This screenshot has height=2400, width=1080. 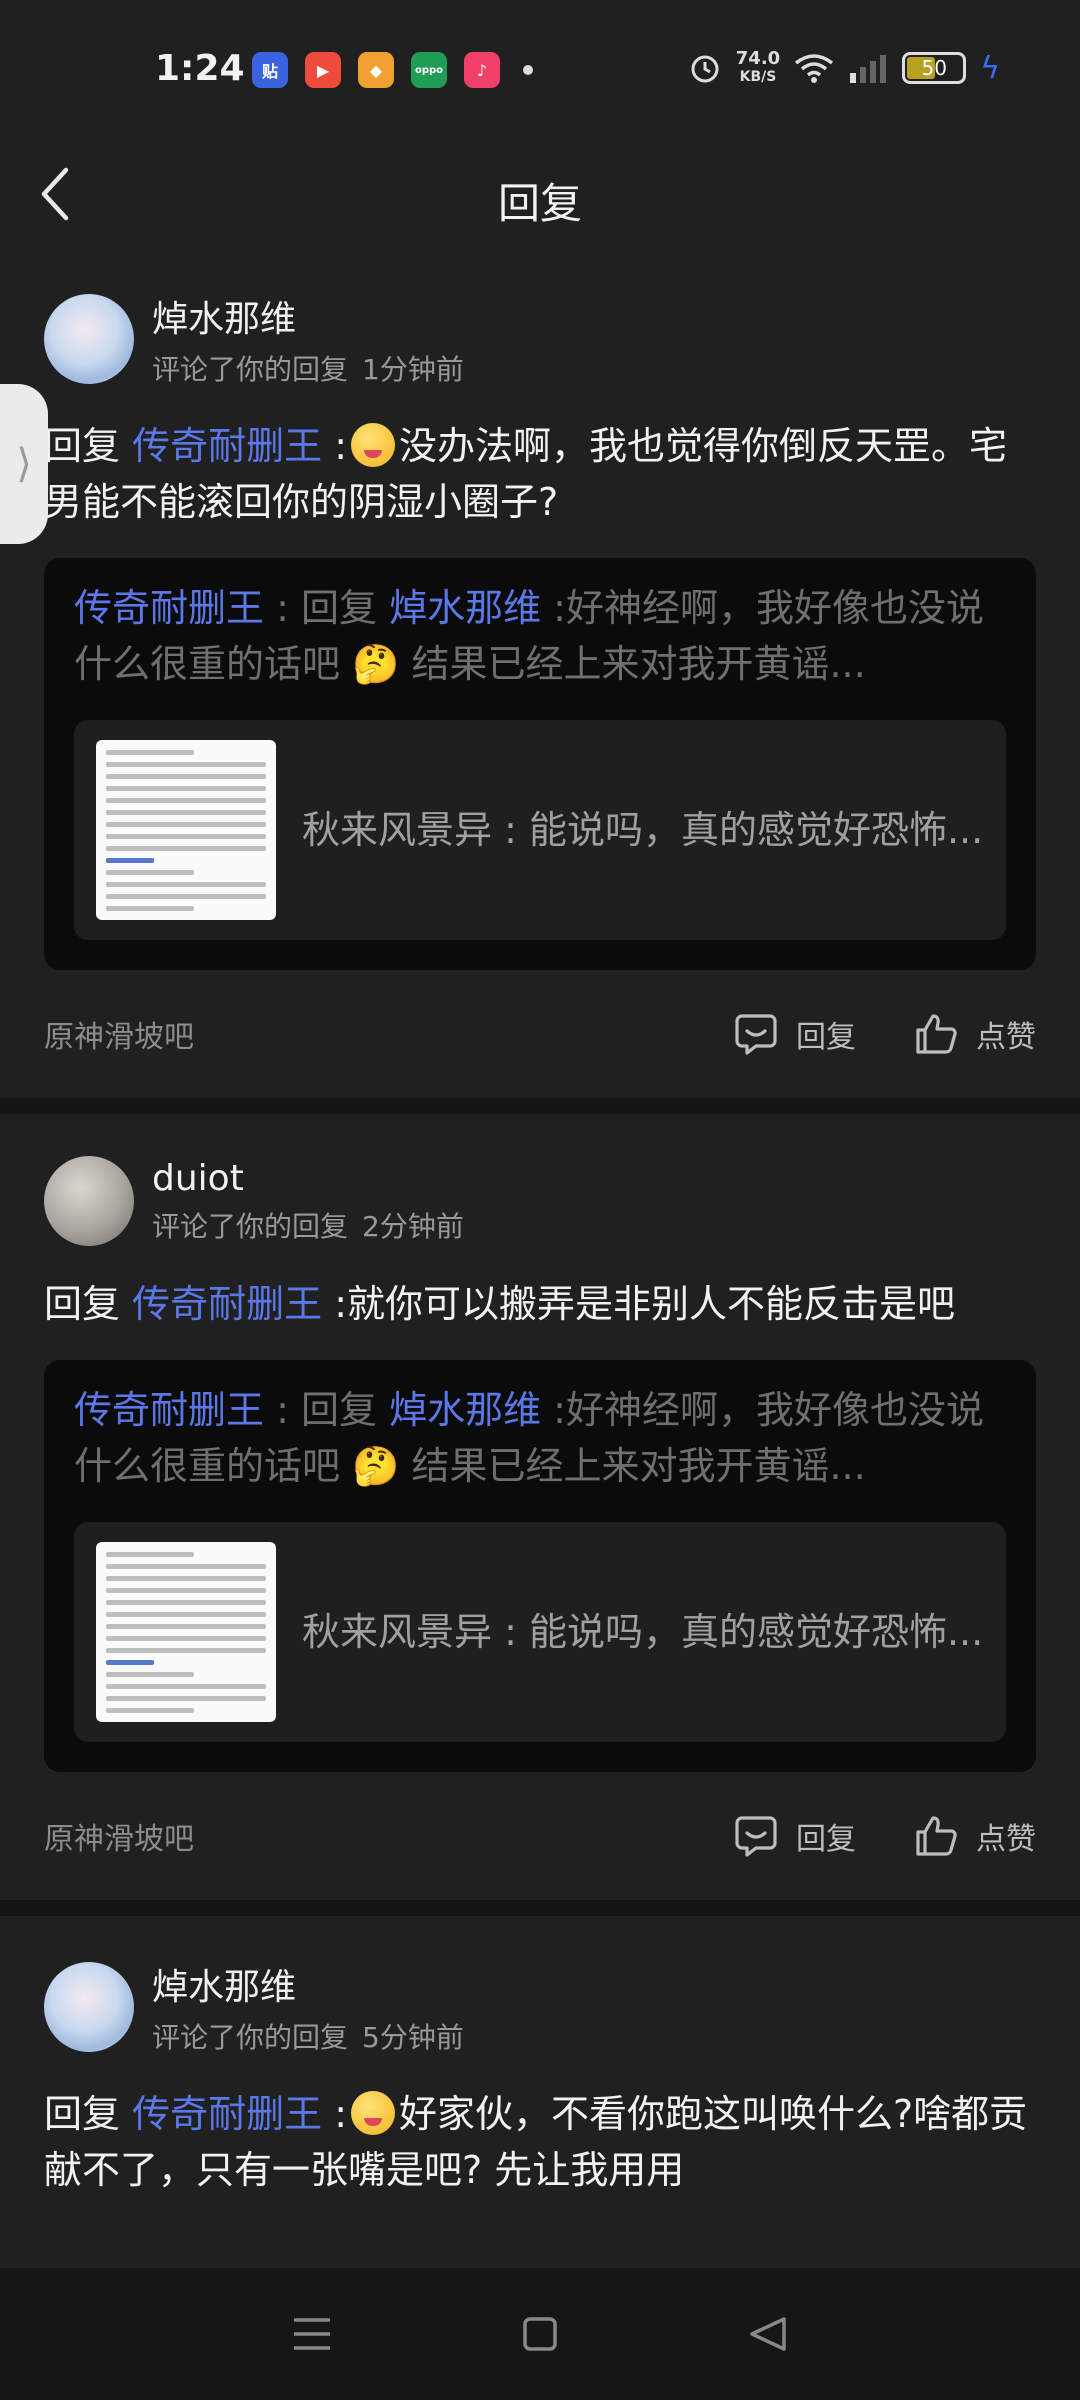 What do you see at coordinates (308, 1178) in the screenshot?
I see `username: duiot` at bounding box center [308, 1178].